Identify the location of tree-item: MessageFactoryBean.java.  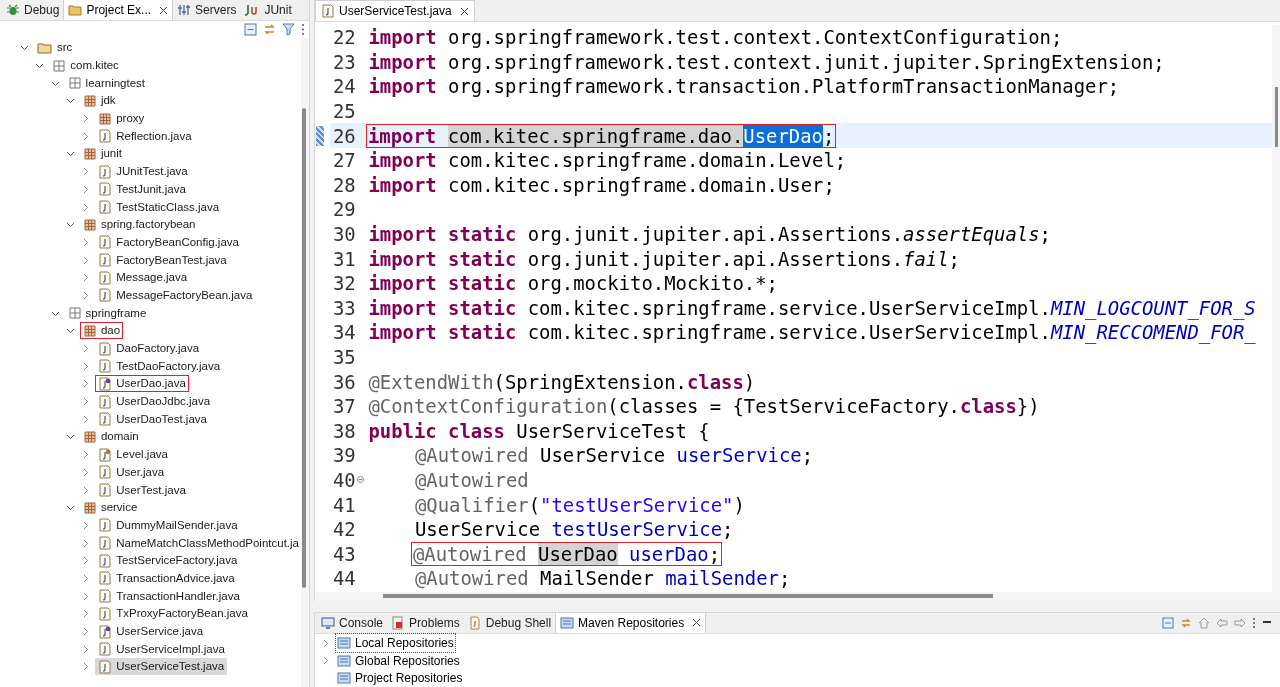
(175, 295).